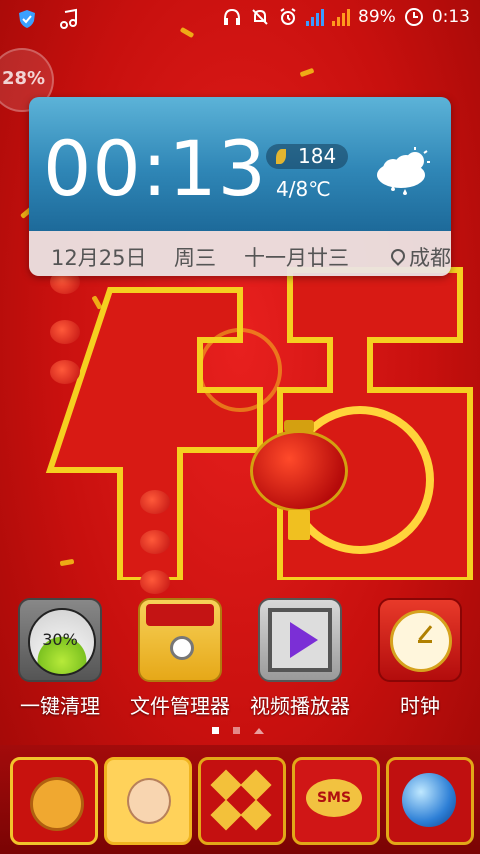 Image resolution: width=480 pixels, height=854 pixels. I want to click on widget-city: 成都, so click(419, 257).